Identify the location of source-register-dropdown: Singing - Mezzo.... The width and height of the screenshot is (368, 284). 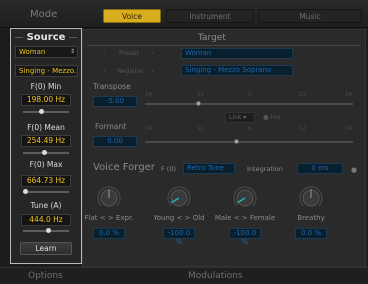
(46, 71).